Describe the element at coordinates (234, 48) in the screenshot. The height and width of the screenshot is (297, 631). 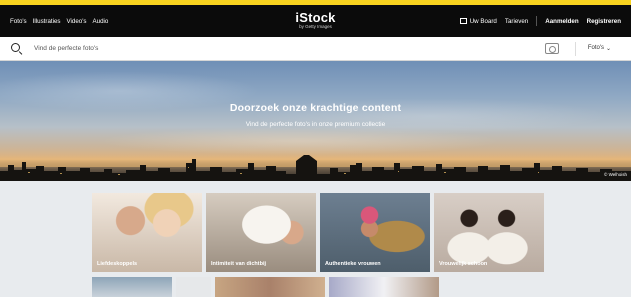
I see `search-input` at that location.